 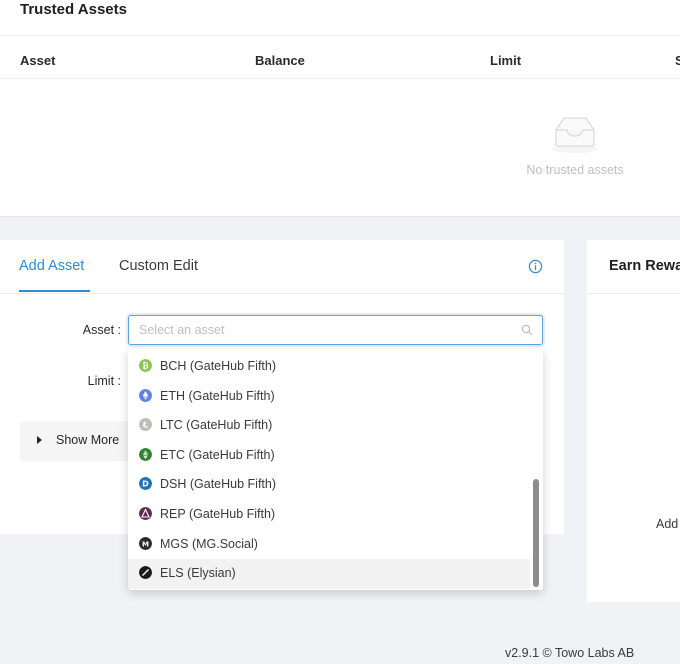 What do you see at coordinates (158, 266) in the screenshot?
I see `tab-custom-edit: Custom Edit` at bounding box center [158, 266].